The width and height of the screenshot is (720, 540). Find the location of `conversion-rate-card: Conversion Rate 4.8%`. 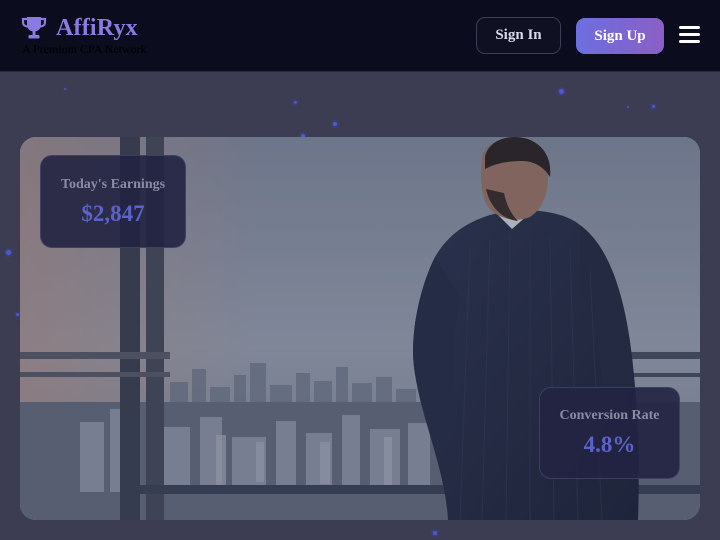

conversion-rate-card: Conversion Rate 4.8% is located at coordinates (609, 433).